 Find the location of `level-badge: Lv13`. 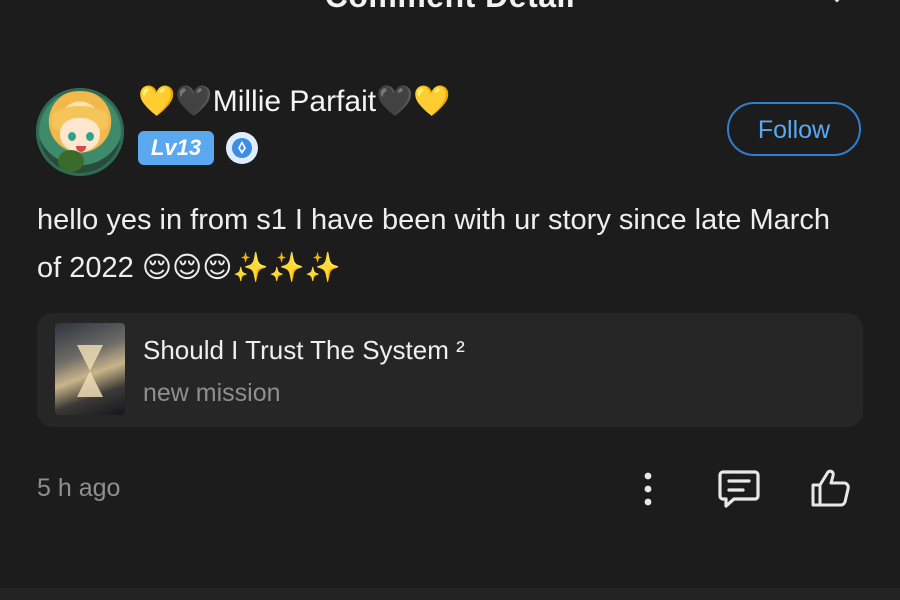

level-badge: Lv13 is located at coordinates (176, 148).